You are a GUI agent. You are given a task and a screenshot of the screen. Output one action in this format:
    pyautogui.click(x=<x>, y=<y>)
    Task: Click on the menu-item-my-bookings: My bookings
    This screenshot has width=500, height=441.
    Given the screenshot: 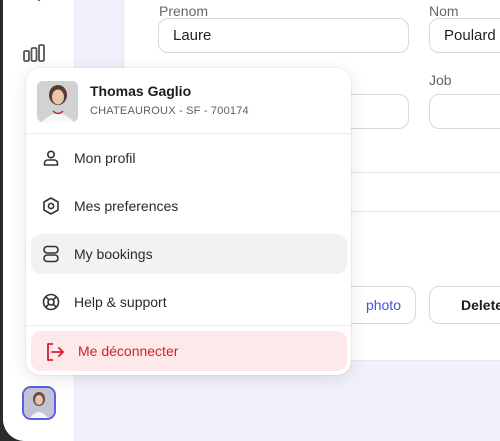 What is the action you would take?
    pyautogui.click(x=189, y=254)
    